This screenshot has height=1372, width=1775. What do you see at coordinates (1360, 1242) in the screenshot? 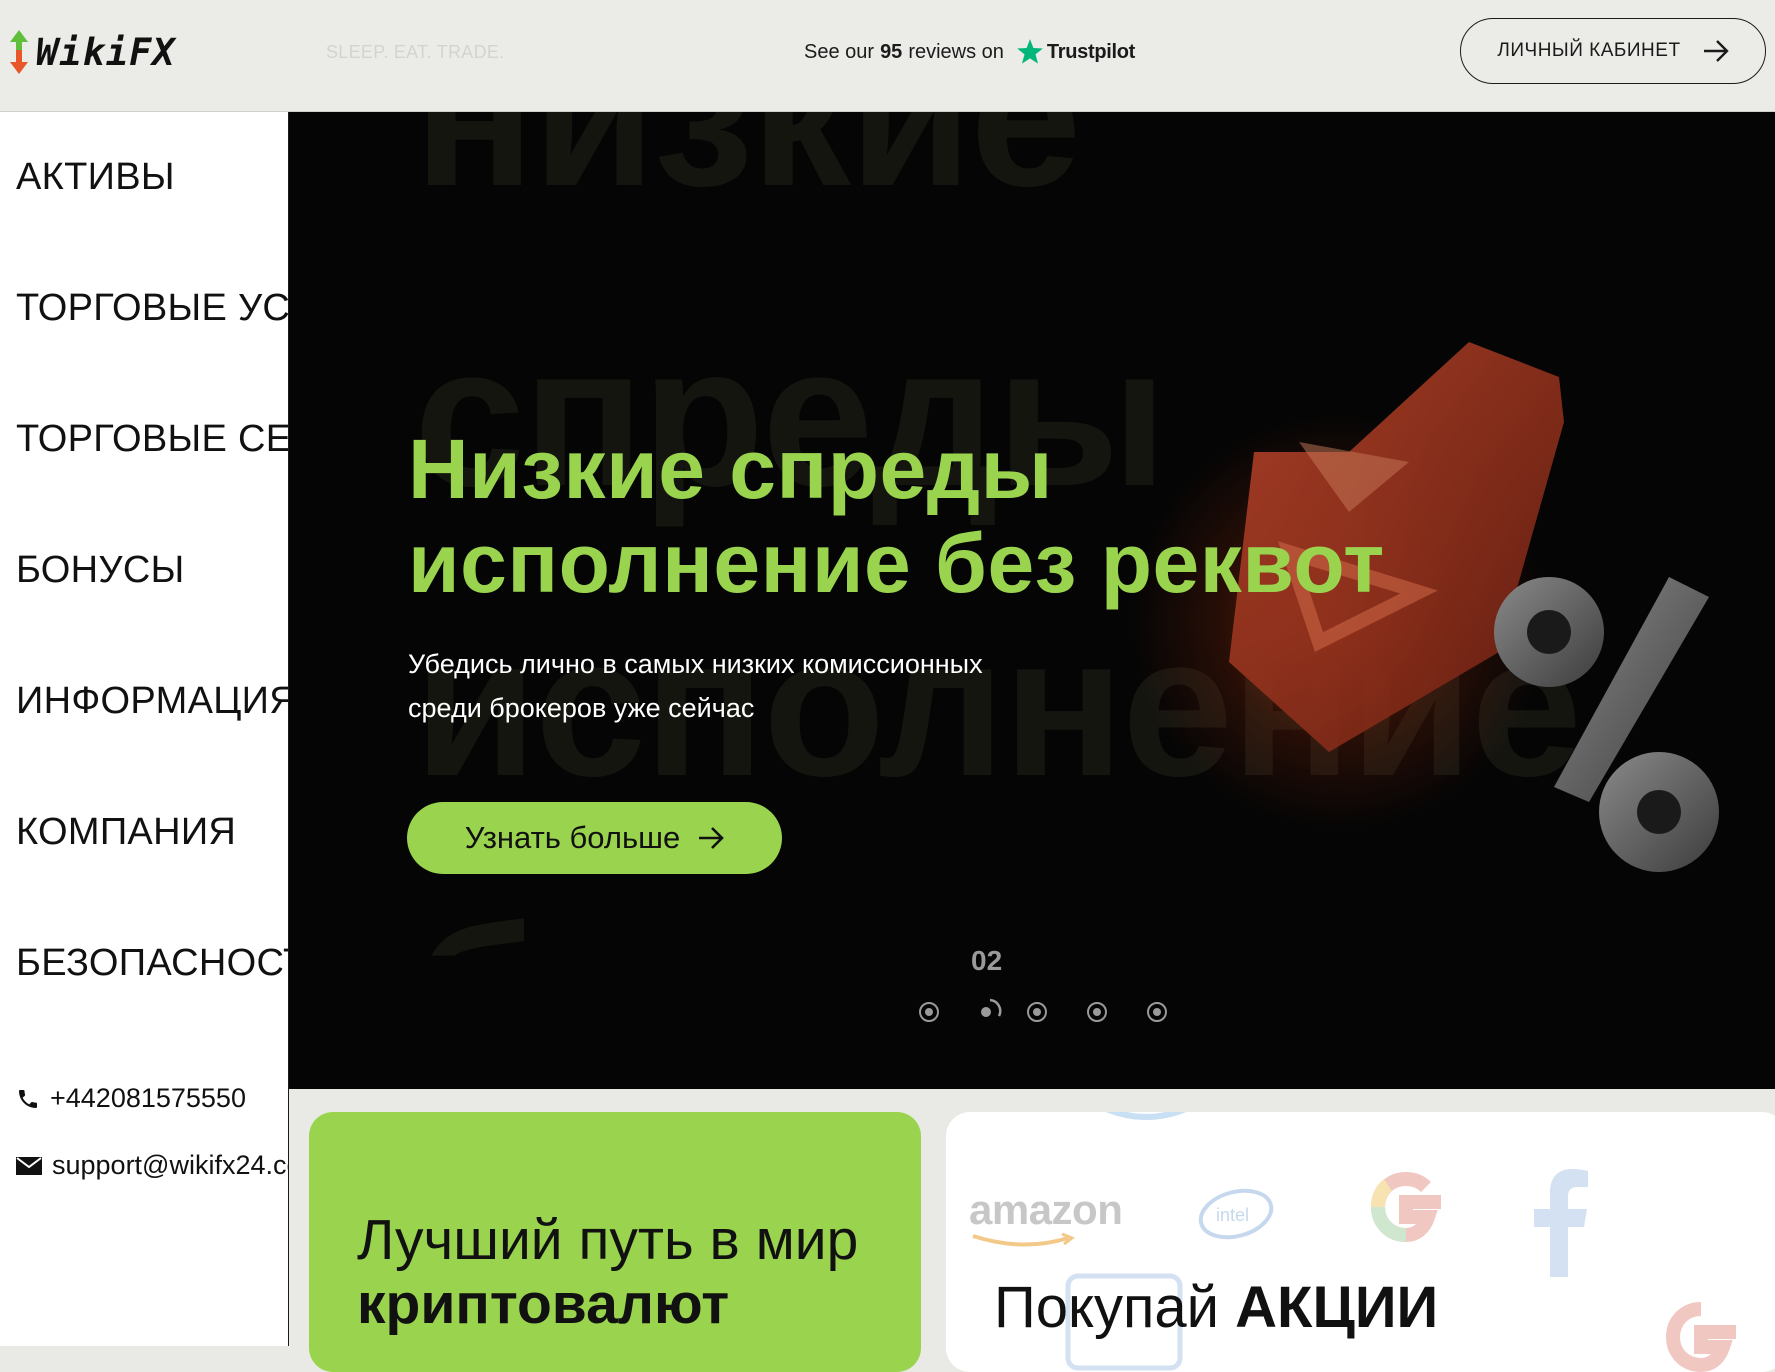
I see `stocks-card: amazon intel Покупай АКЦИИ` at bounding box center [1360, 1242].